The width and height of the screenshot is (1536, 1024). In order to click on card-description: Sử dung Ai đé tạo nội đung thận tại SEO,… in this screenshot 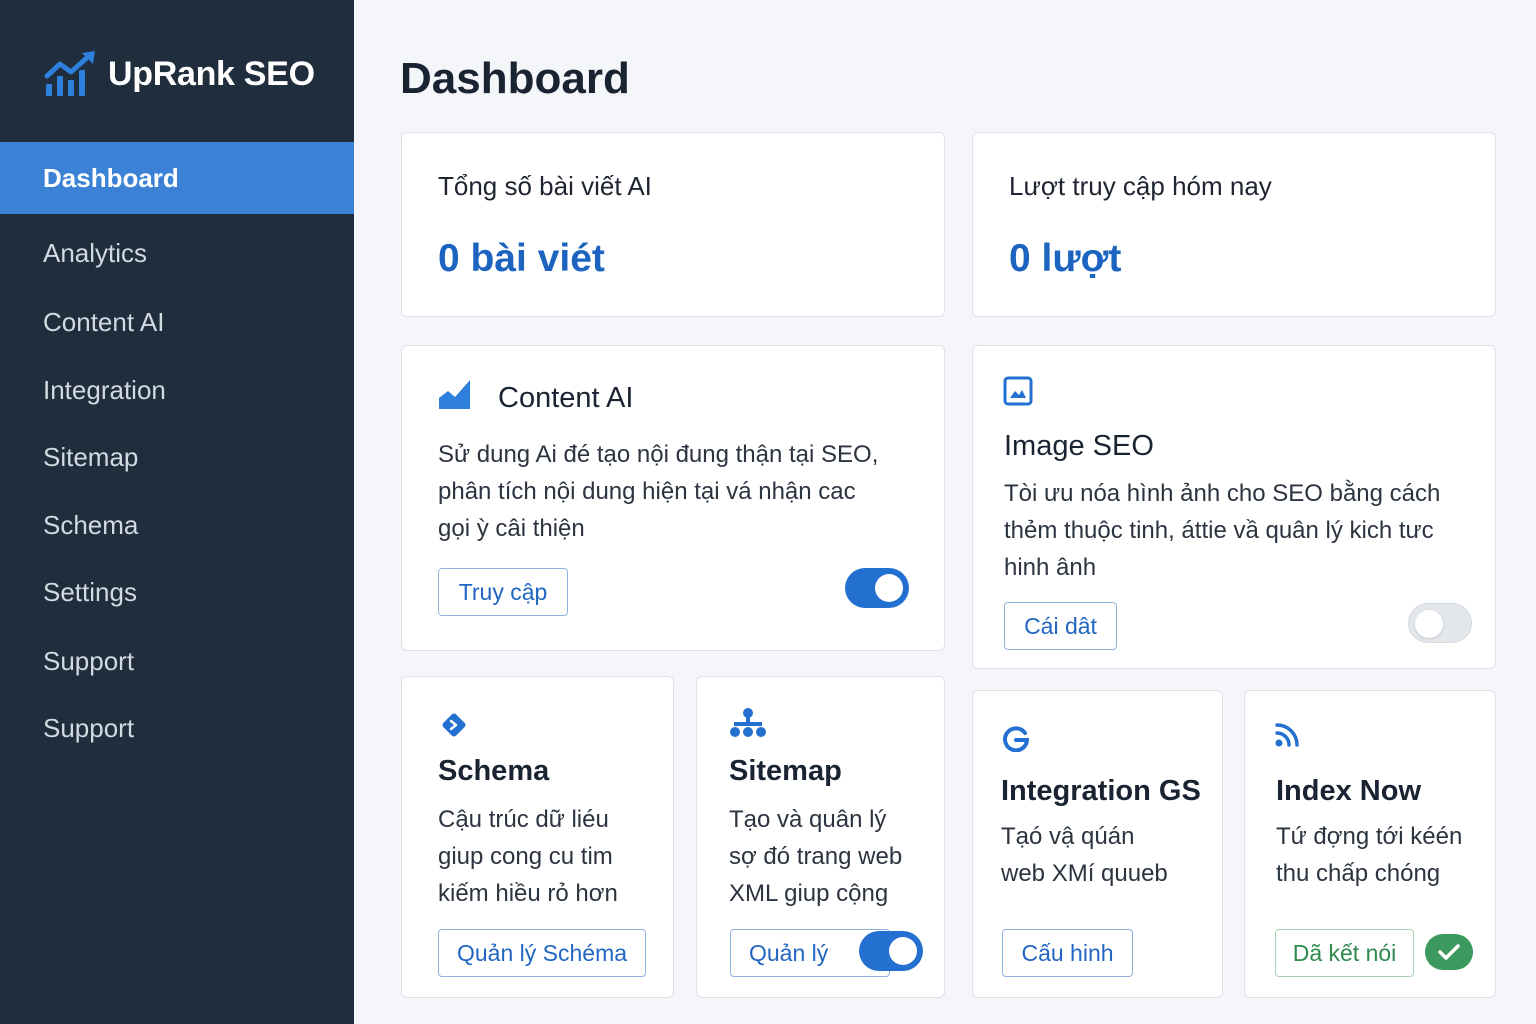, I will do `click(658, 491)`.